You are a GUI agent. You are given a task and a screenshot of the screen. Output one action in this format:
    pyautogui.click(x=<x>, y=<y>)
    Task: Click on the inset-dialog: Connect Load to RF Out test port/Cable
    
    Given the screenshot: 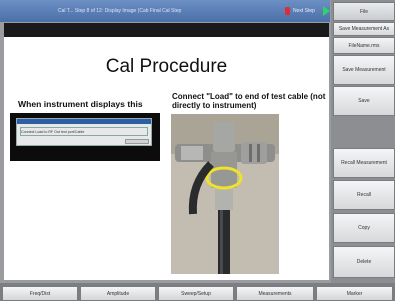 What is the action you would take?
    pyautogui.click(x=84, y=132)
    